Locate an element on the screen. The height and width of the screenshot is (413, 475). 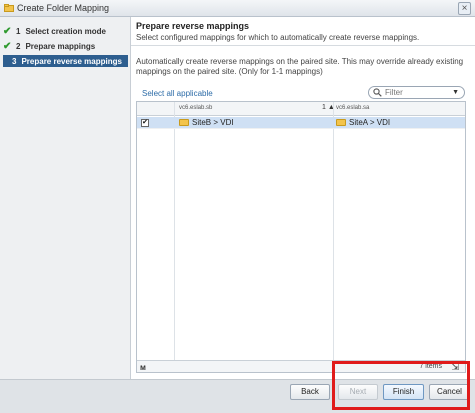
dialog-title-bar: Create Folder Mapping × is located at coordinates (237, 8).